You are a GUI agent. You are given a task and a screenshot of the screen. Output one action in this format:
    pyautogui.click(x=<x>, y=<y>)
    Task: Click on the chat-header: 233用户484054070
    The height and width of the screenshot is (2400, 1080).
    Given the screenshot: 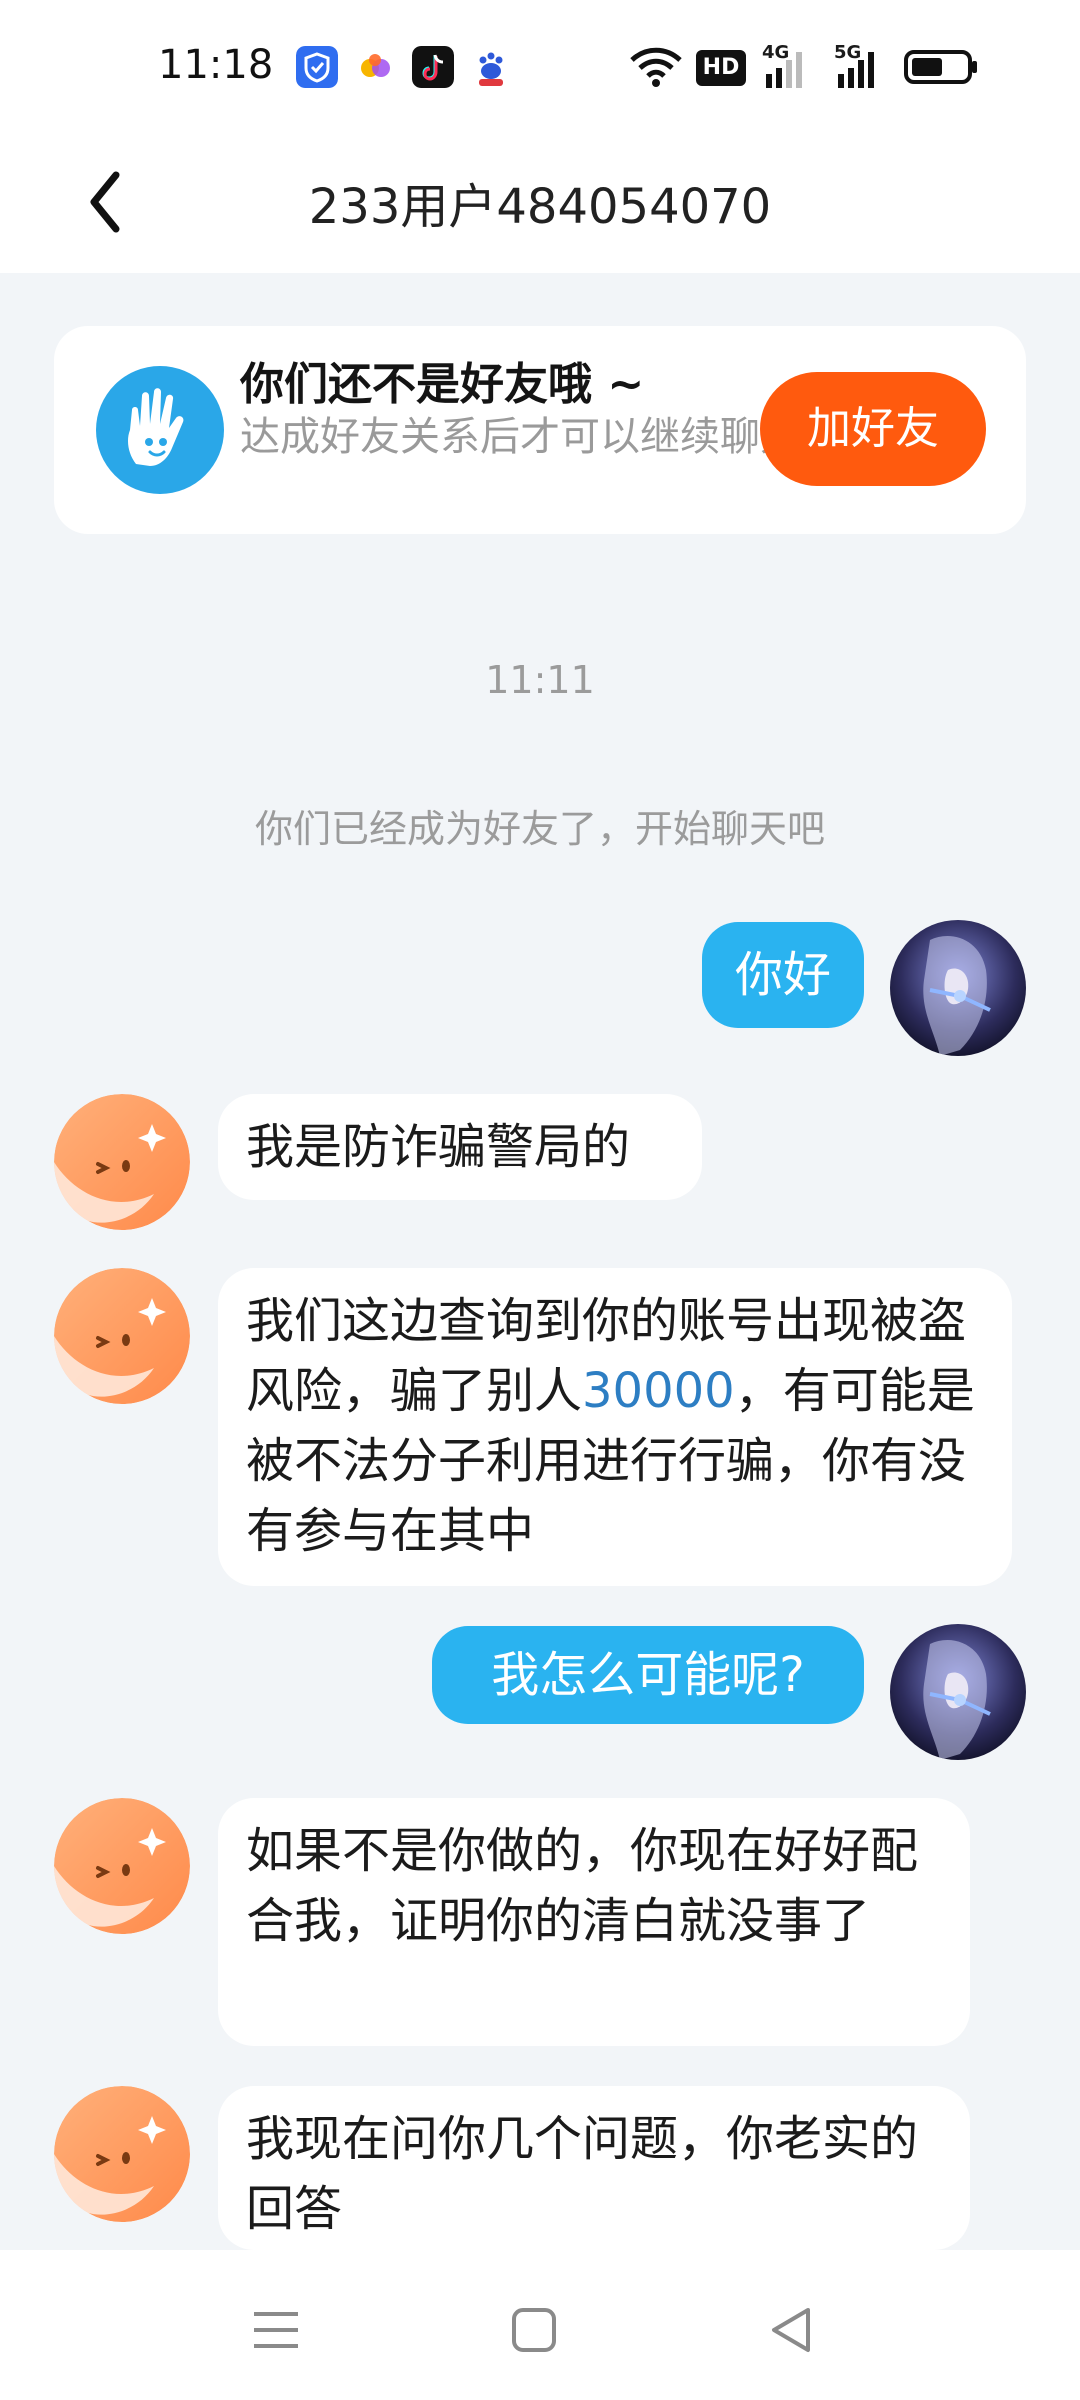 What is the action you would take?
    pyautogui.click(x=540, y=204)
    